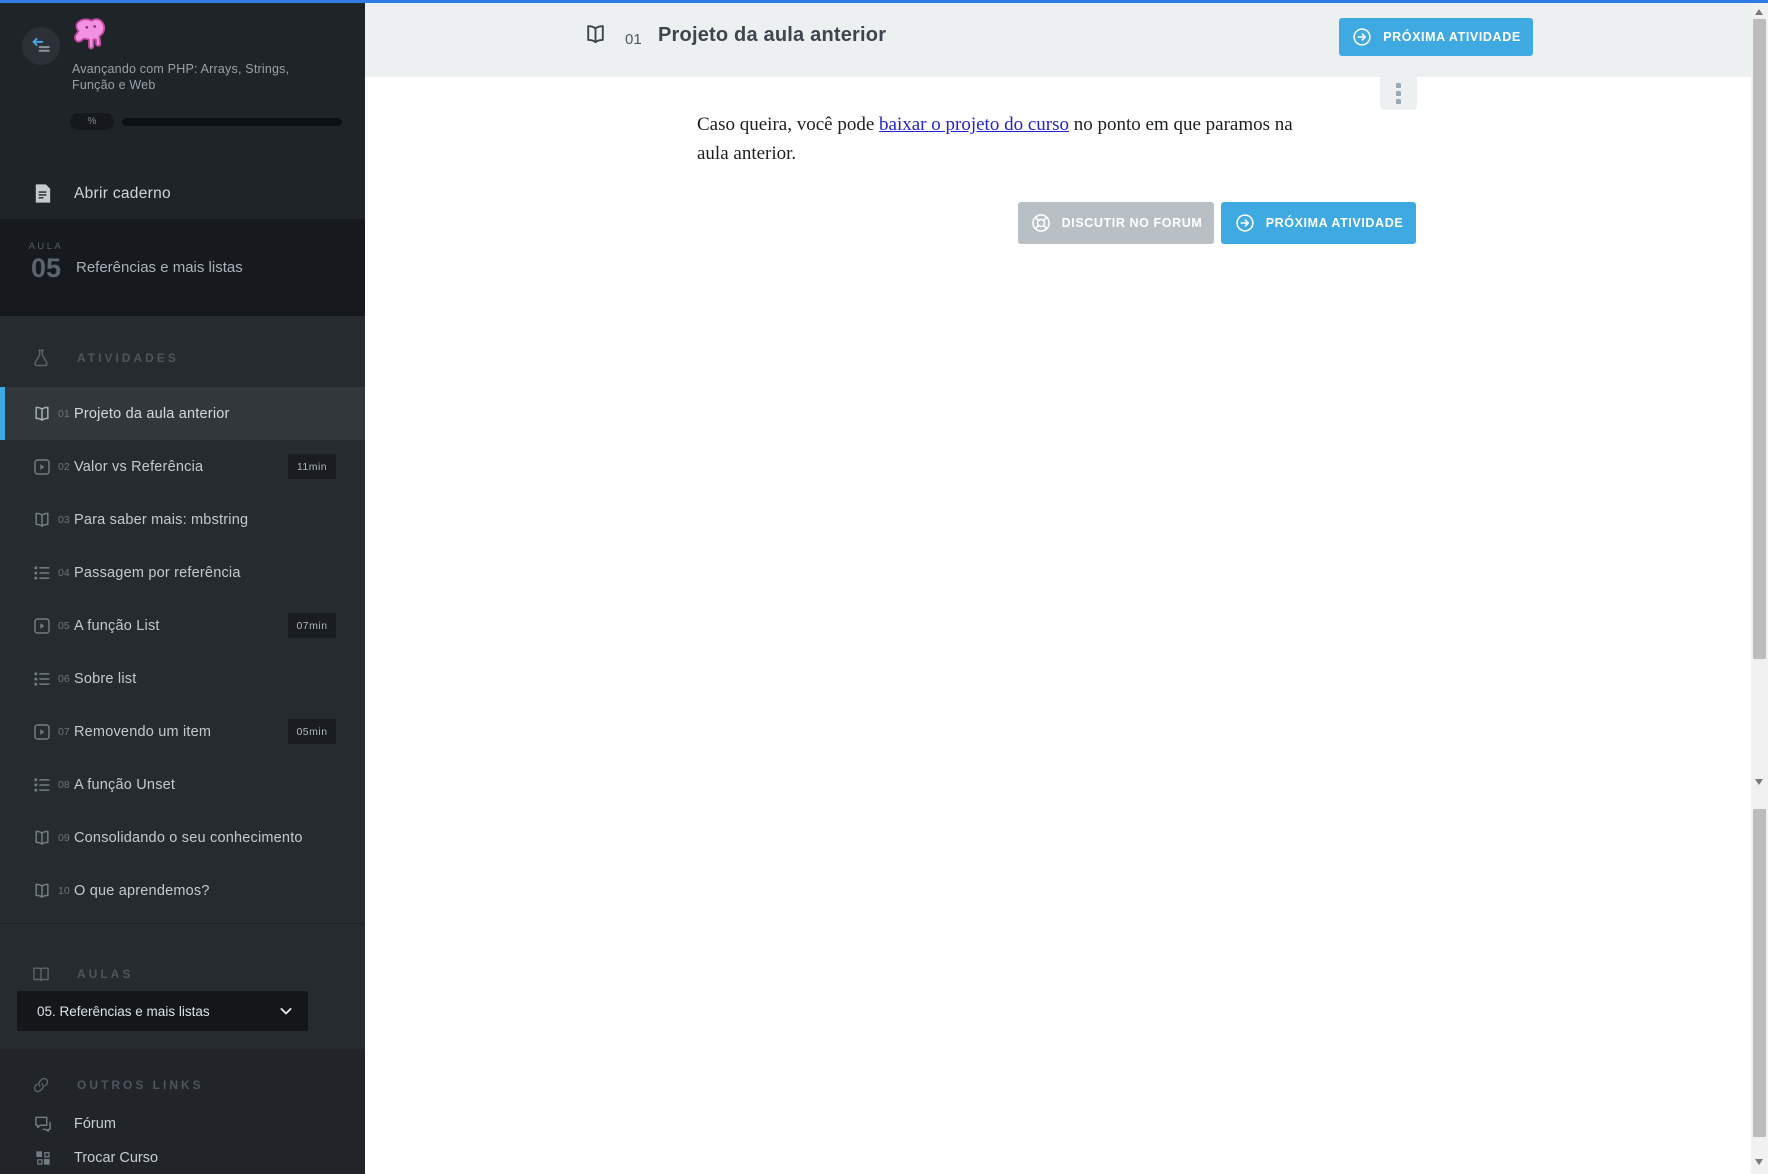 This screenshot has height=1174, width=1768. I want to click on activity-item-04: 04 Passagem por referência, so click(182, 572).